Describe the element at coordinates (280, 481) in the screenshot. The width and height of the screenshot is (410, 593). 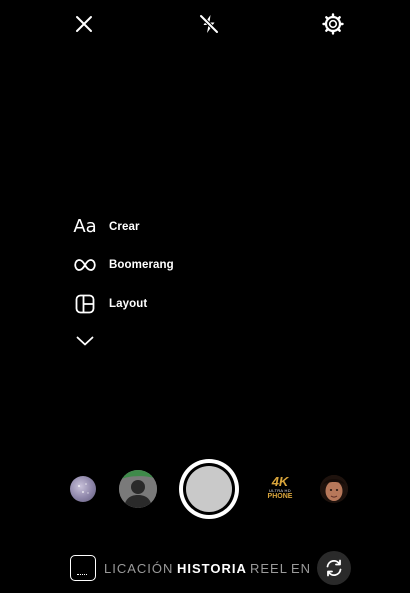
I see `effect-4k-title: 4K` at that location.